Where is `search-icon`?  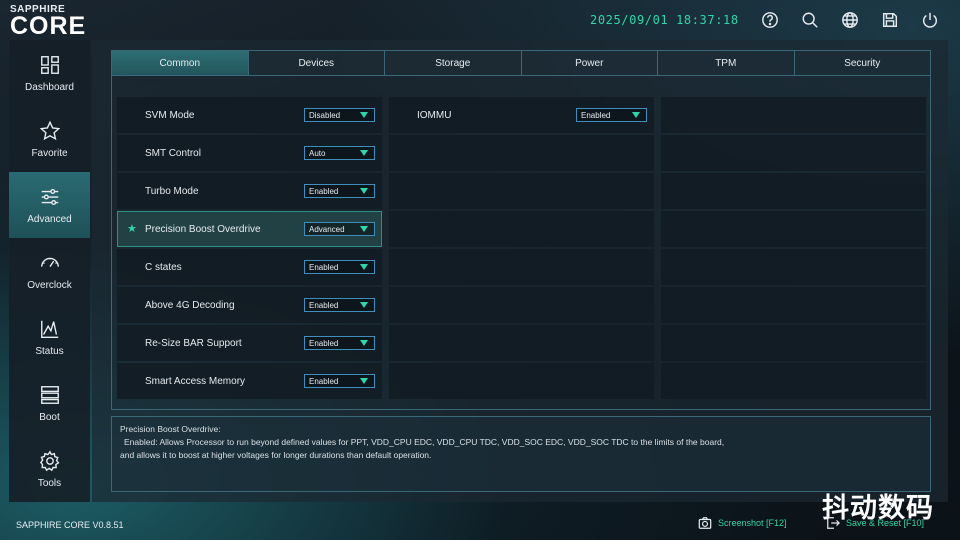 search-icon is located at coordinates (810, 20).